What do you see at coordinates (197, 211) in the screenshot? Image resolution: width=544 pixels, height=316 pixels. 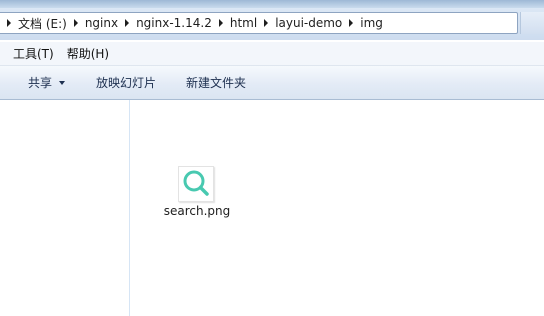 I see `file-name: search.png` at bounding box center [197, 211].